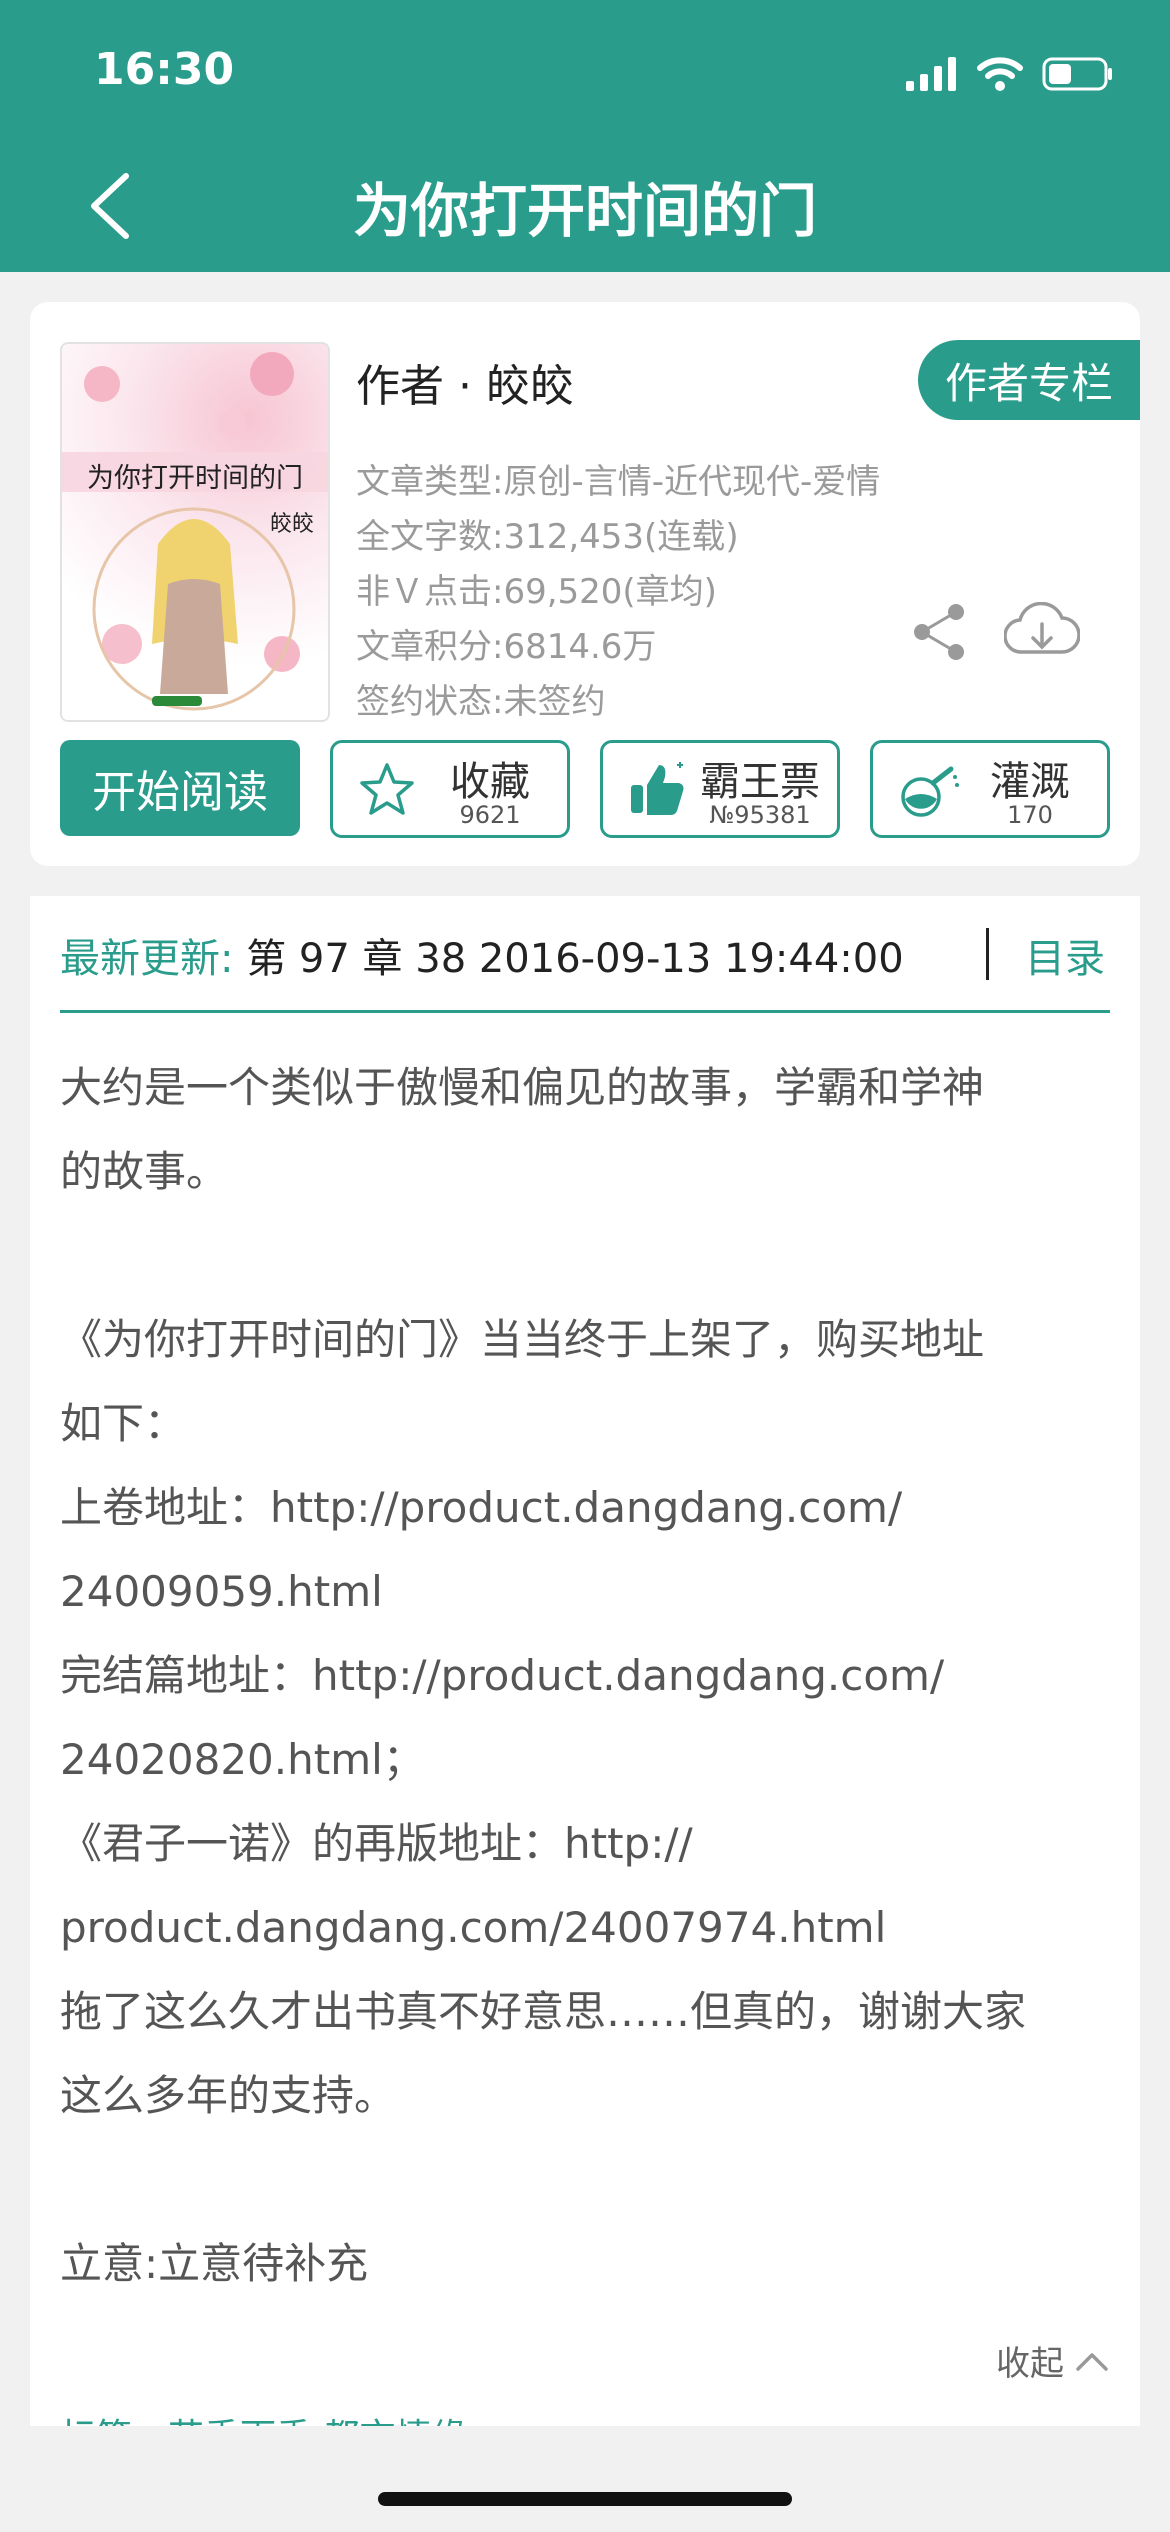 The image size is (1170, 2532). Describe the element at coordinates (1030, 782) in the screenshot. I see `water-label: 灌溉` at that location.